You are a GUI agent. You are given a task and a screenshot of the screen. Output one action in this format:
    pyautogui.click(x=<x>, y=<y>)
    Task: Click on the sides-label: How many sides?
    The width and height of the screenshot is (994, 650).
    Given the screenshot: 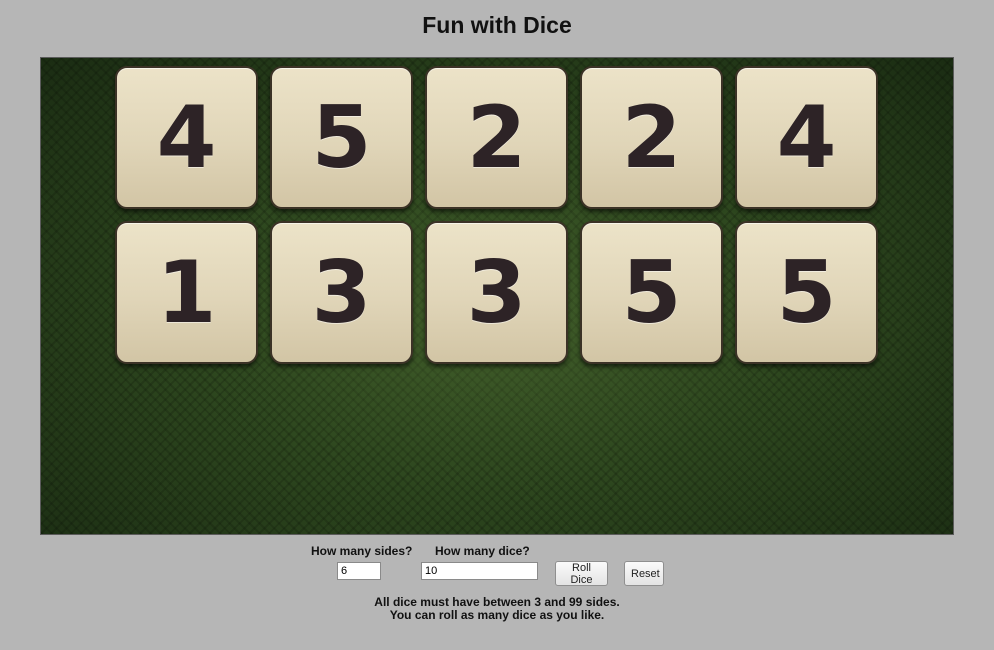 What is the action you would take?
    pyautogui.click(x=362, y=551)
    